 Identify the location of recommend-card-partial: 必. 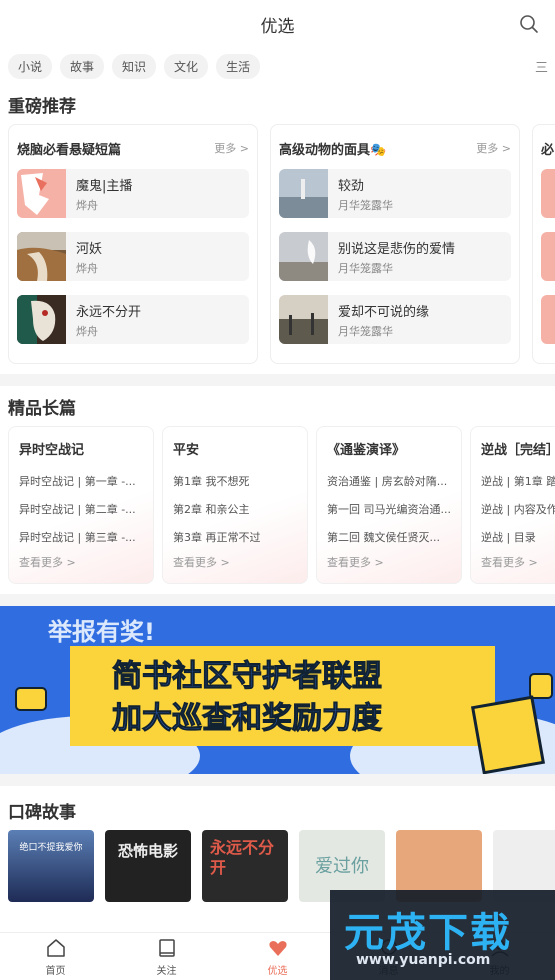
(543, 244).